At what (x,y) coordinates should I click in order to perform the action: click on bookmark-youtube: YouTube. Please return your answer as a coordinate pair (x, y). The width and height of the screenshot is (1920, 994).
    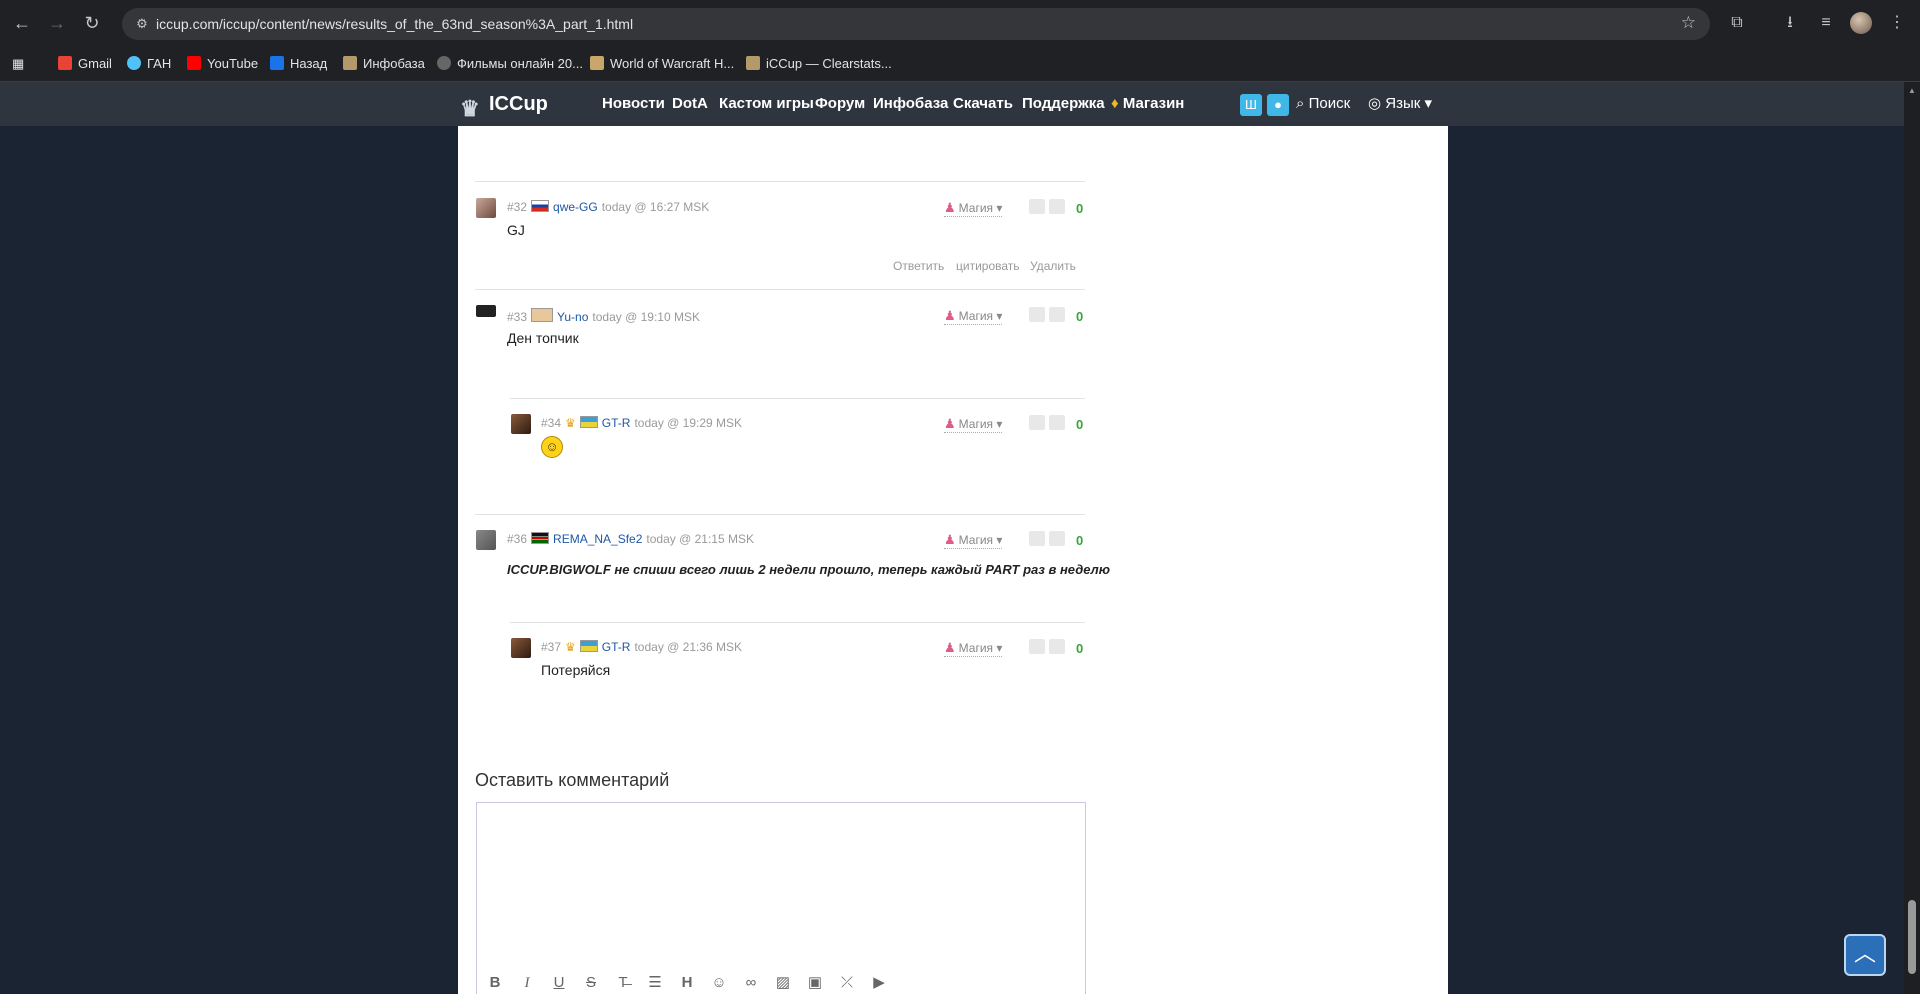
    Looking at the image, I should click on (222, 64).